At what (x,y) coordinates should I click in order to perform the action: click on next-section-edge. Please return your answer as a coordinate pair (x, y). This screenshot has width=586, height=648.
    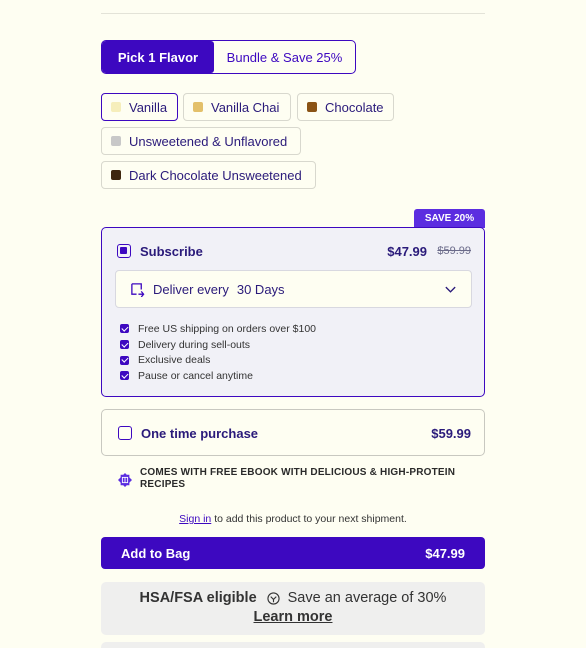
    Looking at the image, I should click on (293, 645).